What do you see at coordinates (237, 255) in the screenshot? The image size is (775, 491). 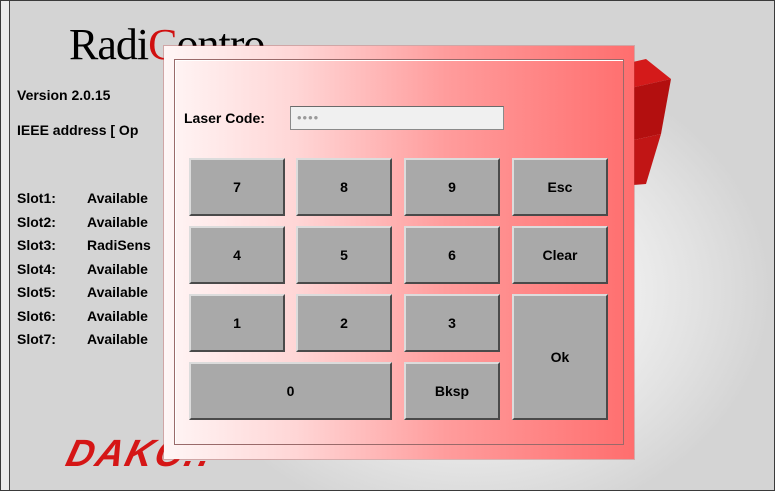 I see `key-4-button: 4` at bounding box center [237, 255].